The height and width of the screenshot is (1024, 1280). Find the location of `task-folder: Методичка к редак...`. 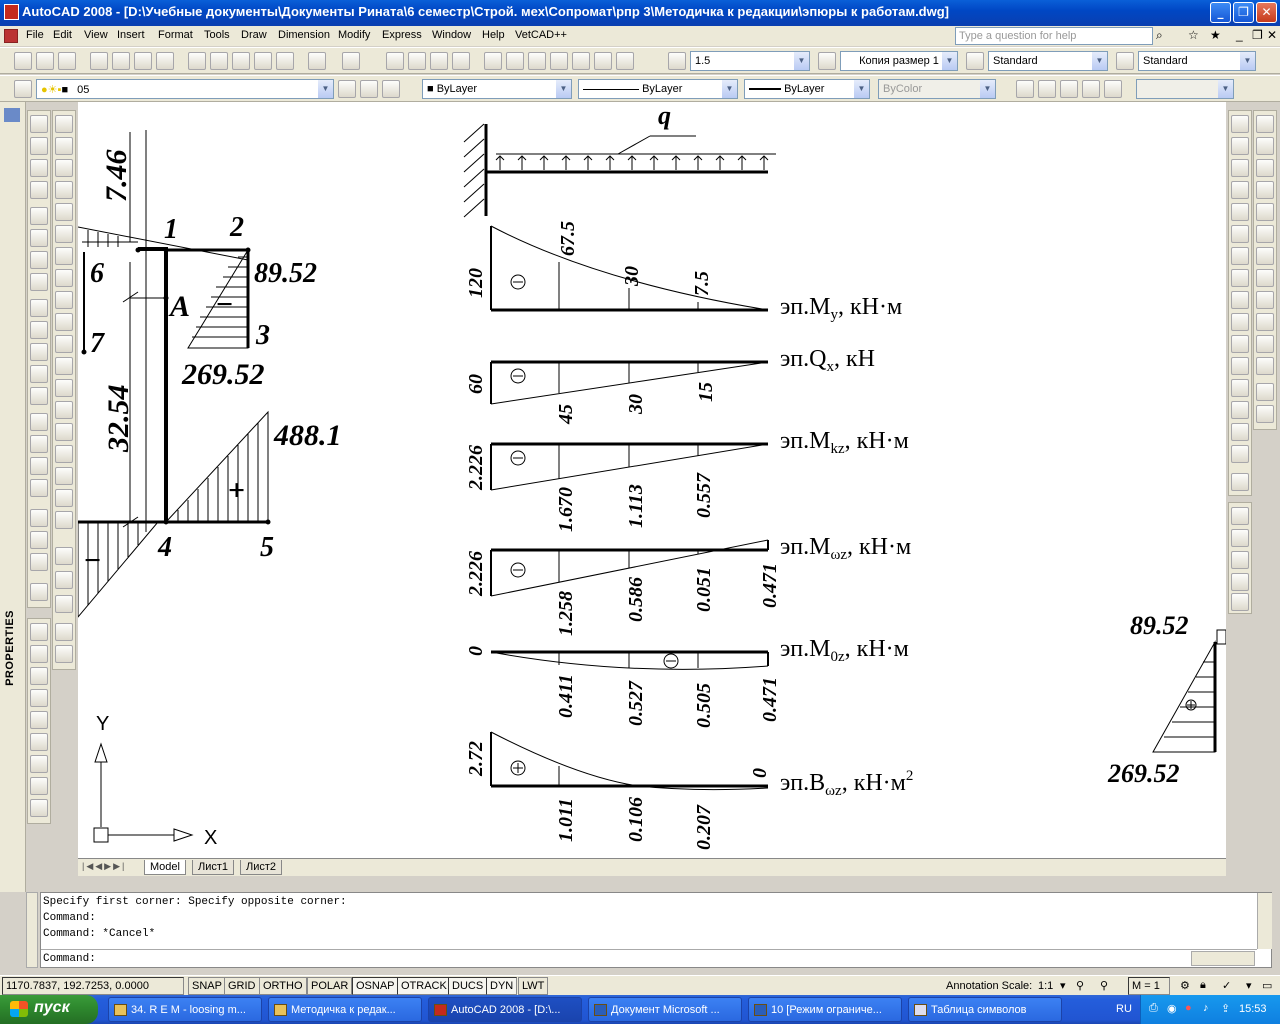

task-folder: Методичка к редак... is located at coordinates (345, 1009).